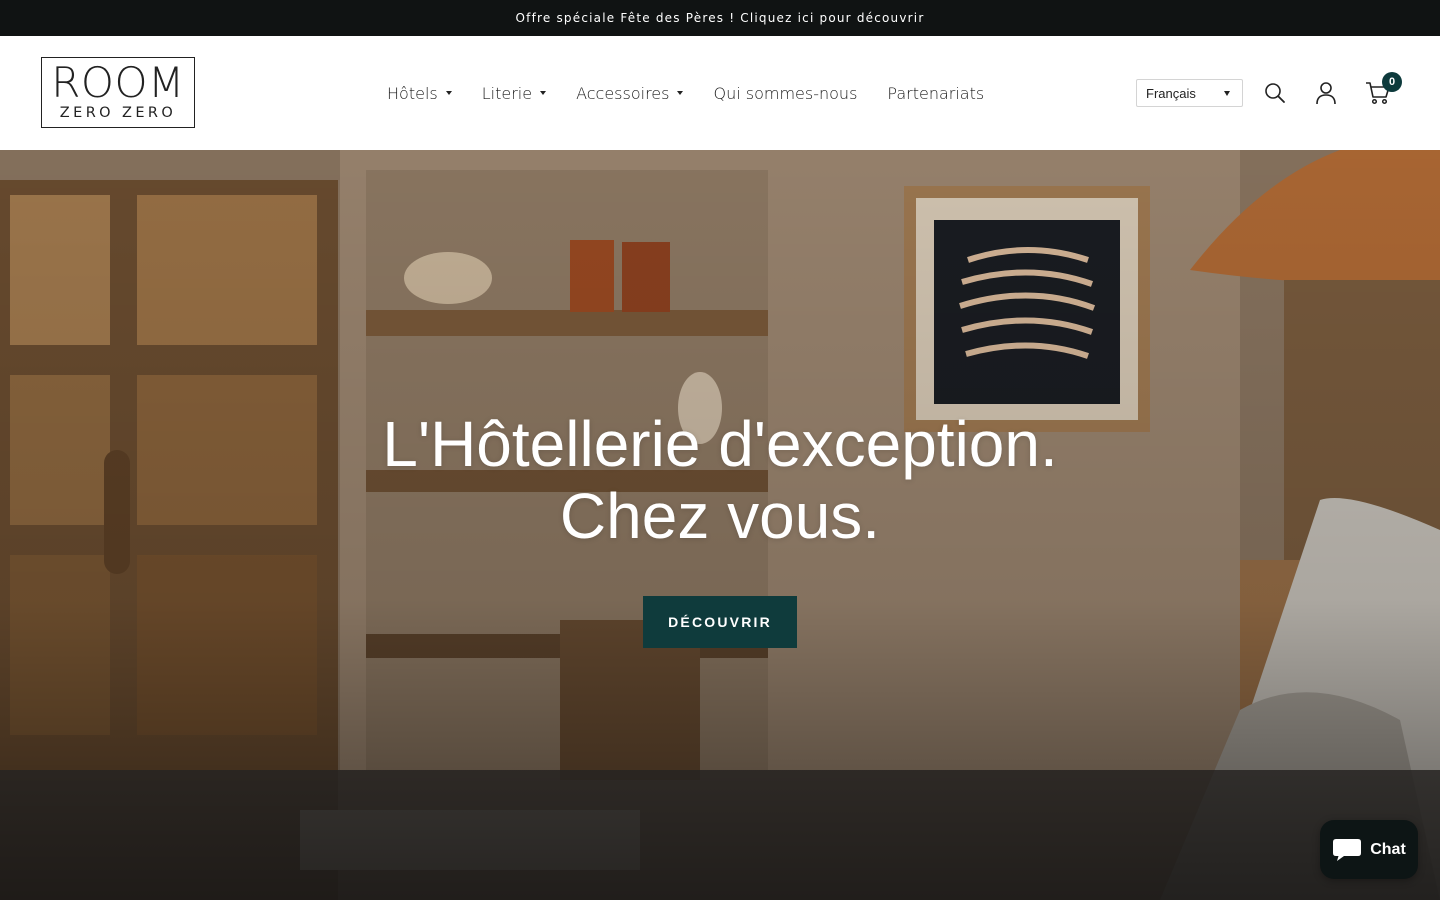 This screenshot has width=1440, height=900. I want to click on nav-label: Qui sommes-nous, so click(785, 93).